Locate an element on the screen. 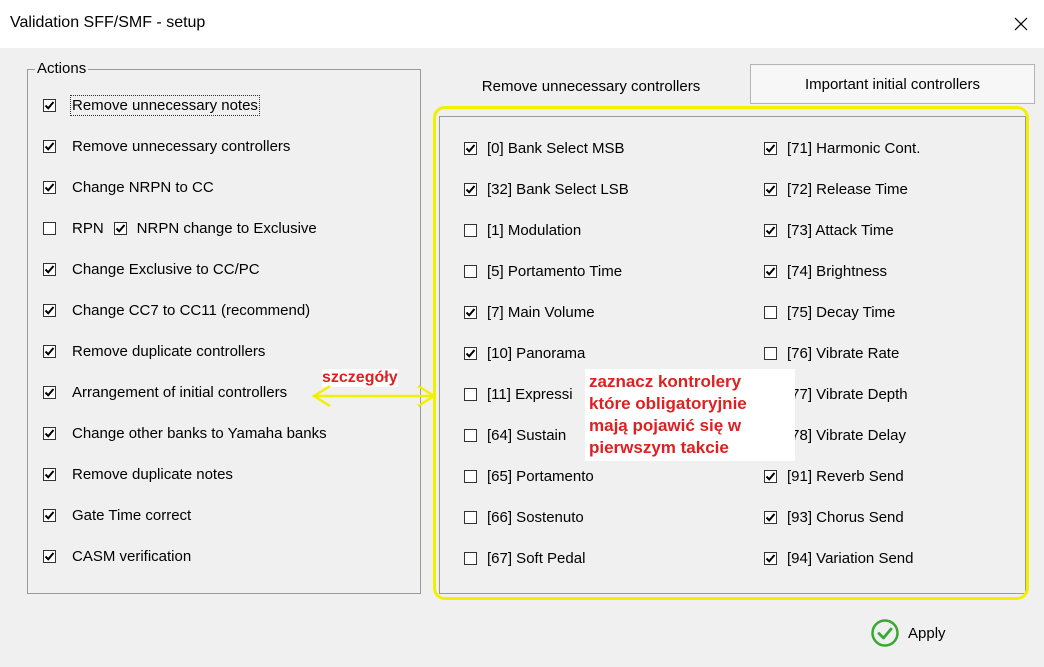 The width and height of the screenshot is (1044, 667). action-option: CASM verification is located at coordinates (117, 556).